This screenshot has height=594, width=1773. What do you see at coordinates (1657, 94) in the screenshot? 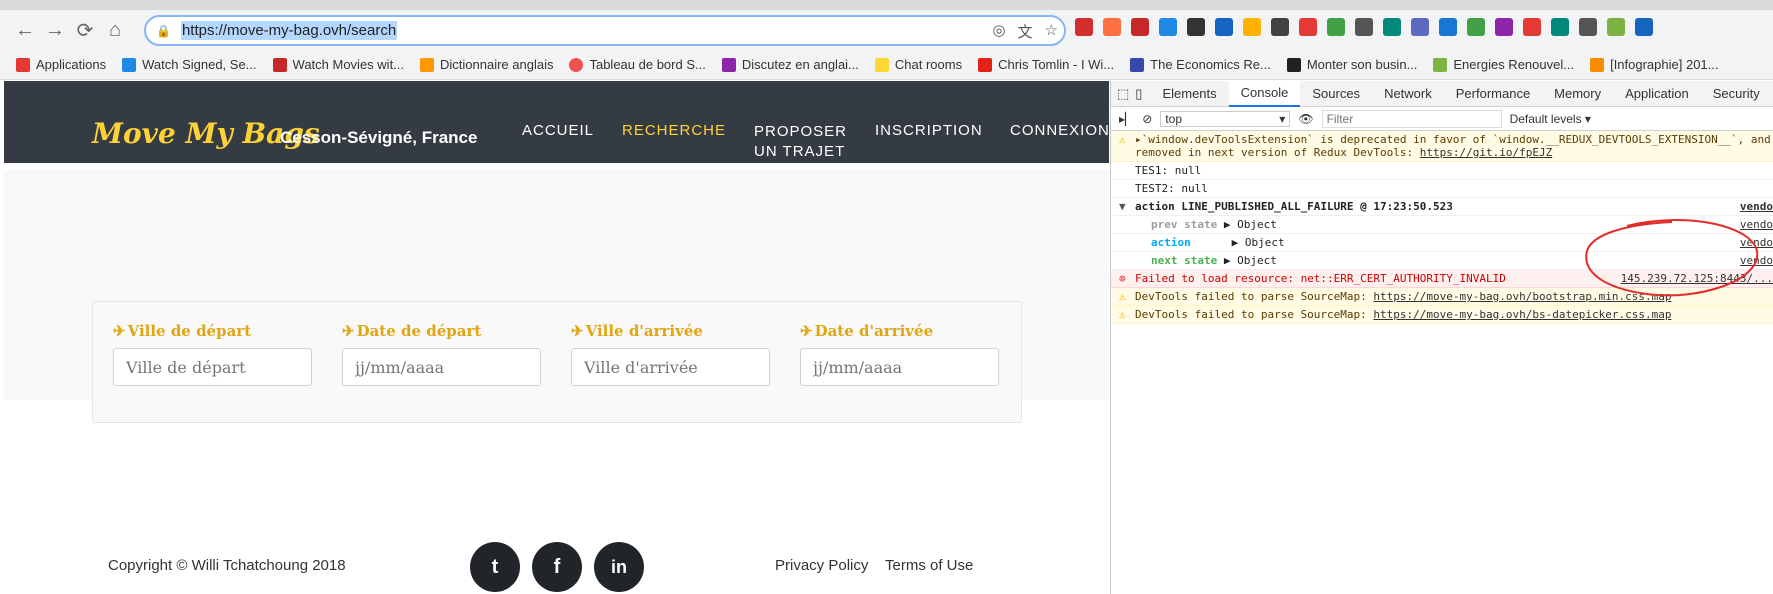
I see `tab-application: Application` at bounding box center [1657, 94].